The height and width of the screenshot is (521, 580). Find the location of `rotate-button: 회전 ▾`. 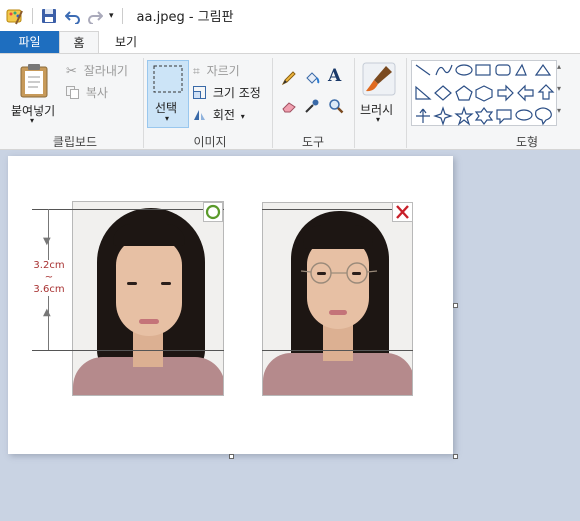

rotate-button: 회전 ▾ is located at coordinates (219, 114).